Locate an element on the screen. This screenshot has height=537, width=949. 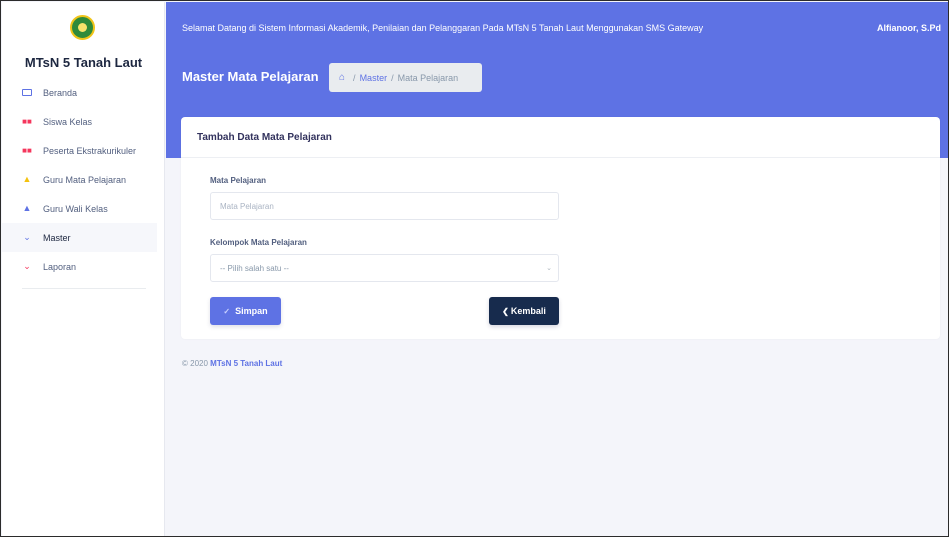
sidebar-item-siswa-kelas: ■■ Siswa Kelas is located at coordinates (83, 121).